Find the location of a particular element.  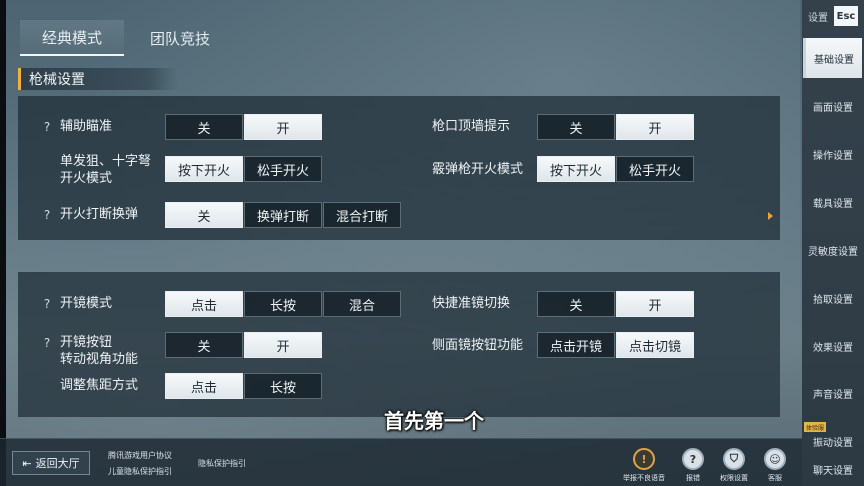

scope-mode-toggle: 点击 长按 混合 is located at coordinates (283, 304).